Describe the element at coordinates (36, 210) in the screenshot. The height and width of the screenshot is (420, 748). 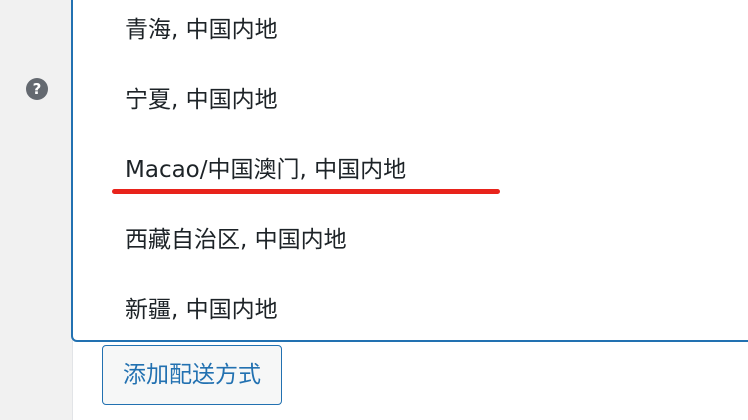
I see `left-label-column: ?` at that location.